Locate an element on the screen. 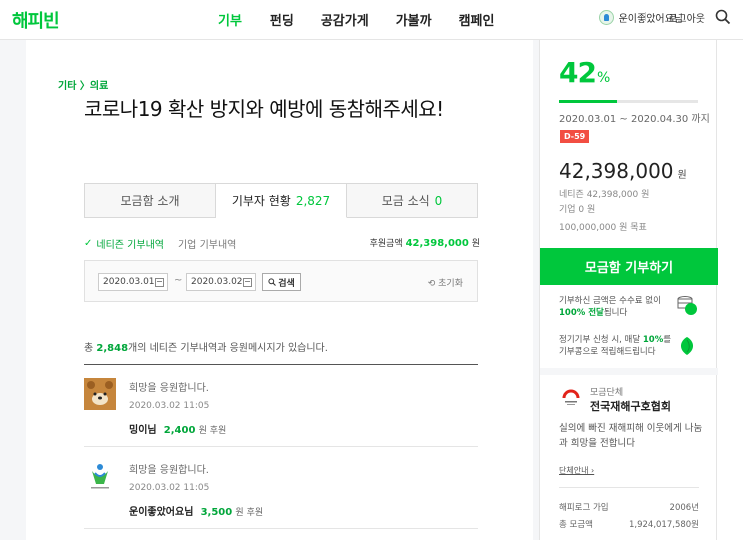 Image resolution: width=743 pixels, height=540 pixels. nav-campaign: 캠페인 is located at coordinates (477, 19).